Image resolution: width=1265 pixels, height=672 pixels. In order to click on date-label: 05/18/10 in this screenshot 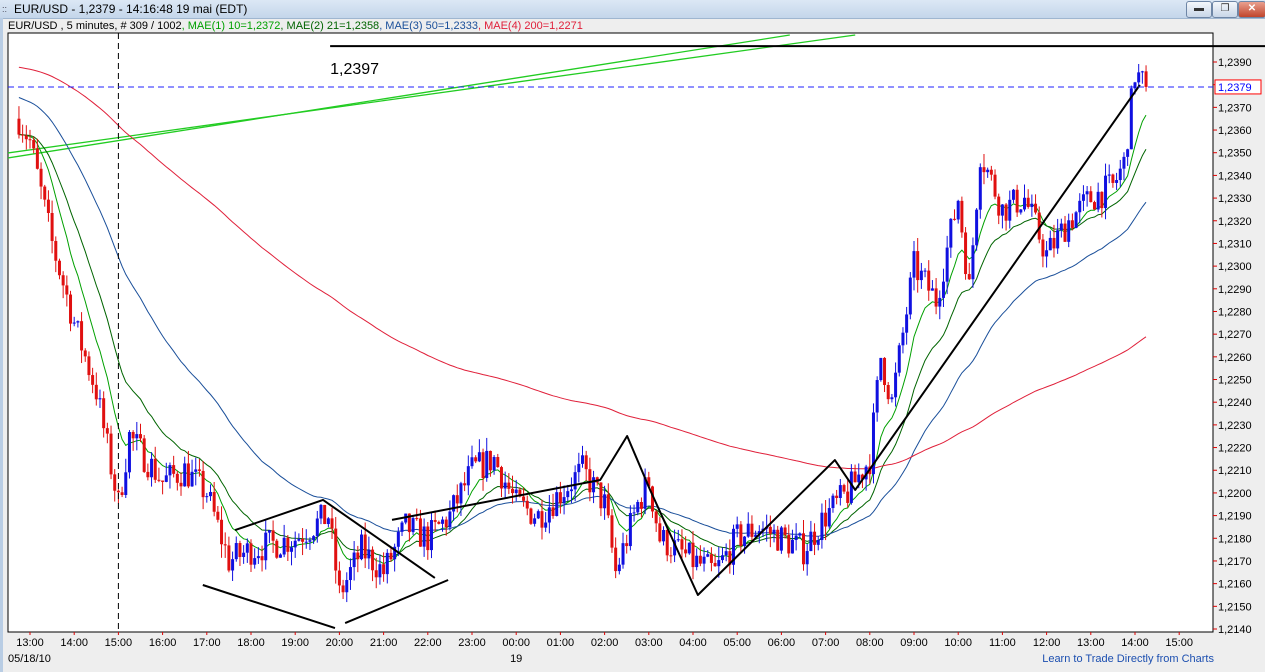, I will do `click(29, 659)`.